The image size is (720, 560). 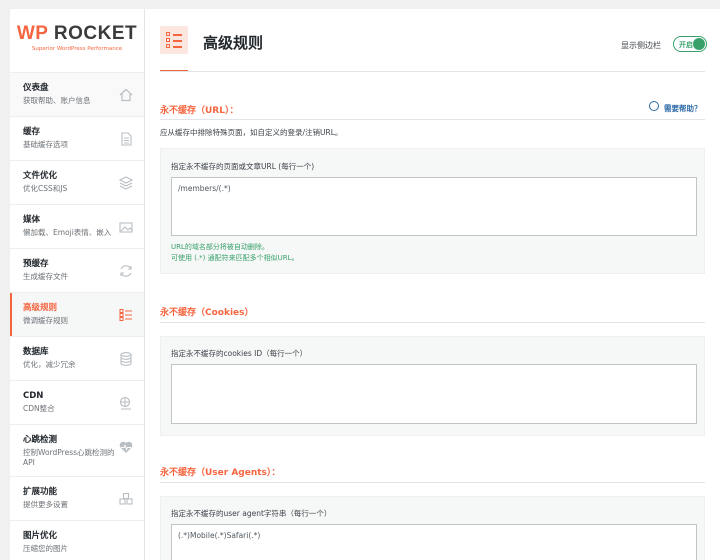 I want to click on url-hint-wildcard: 可使用 (.*) 通配符来匹配多个相似URL。, so click(x=235, y=258).